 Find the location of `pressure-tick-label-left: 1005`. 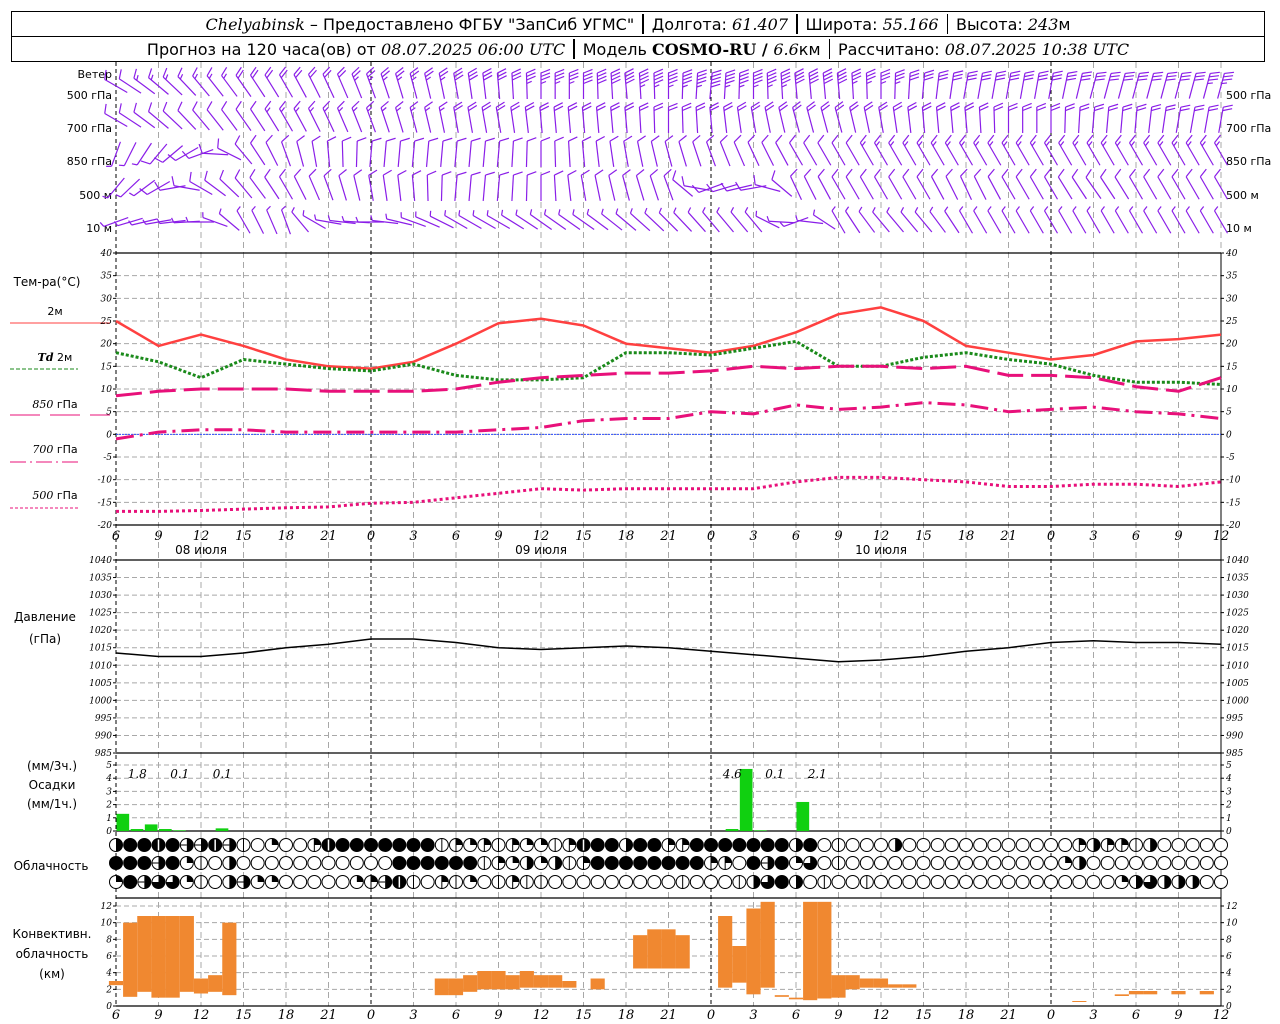

pressure-tick-label-left: 1005 is located at coordinates (100, 684).